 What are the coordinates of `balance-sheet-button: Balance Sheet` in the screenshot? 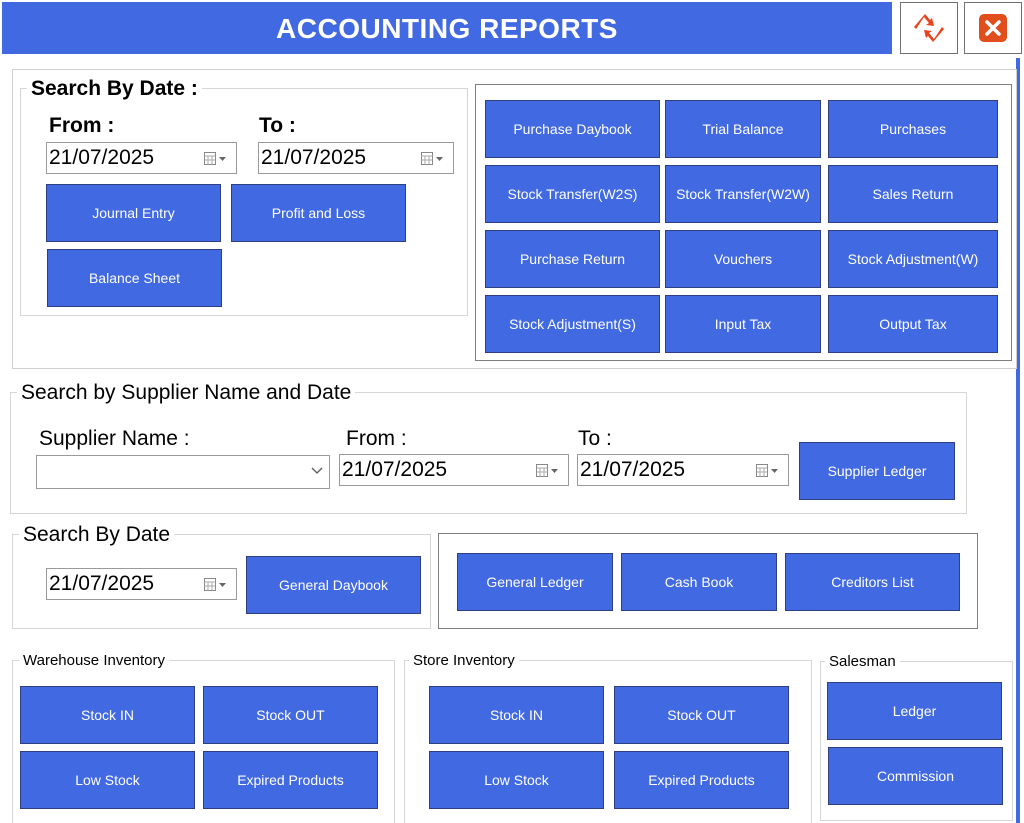 It's located at (134, 278).